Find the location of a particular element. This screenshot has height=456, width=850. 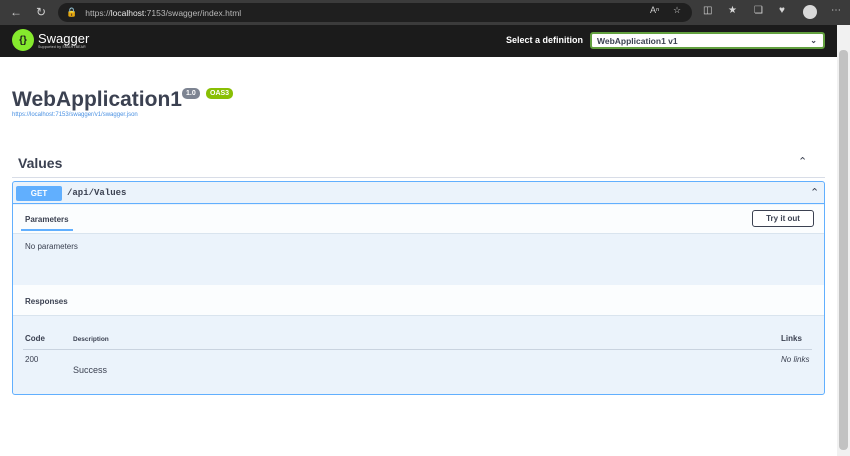

tab-parameters: Parameters is located at coordinates (47, 219).